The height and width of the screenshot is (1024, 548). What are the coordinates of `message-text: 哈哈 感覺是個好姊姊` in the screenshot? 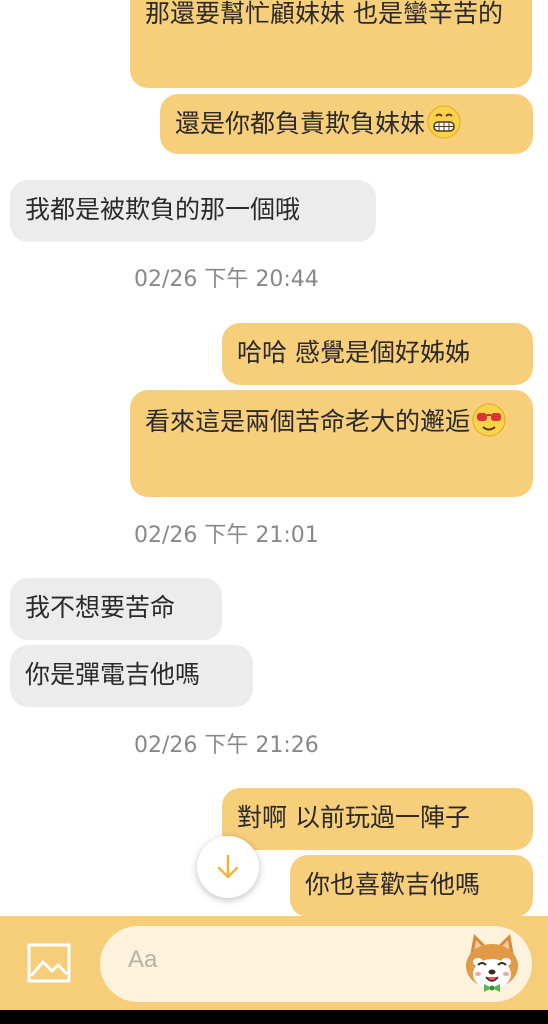 It's located at (353, 352).